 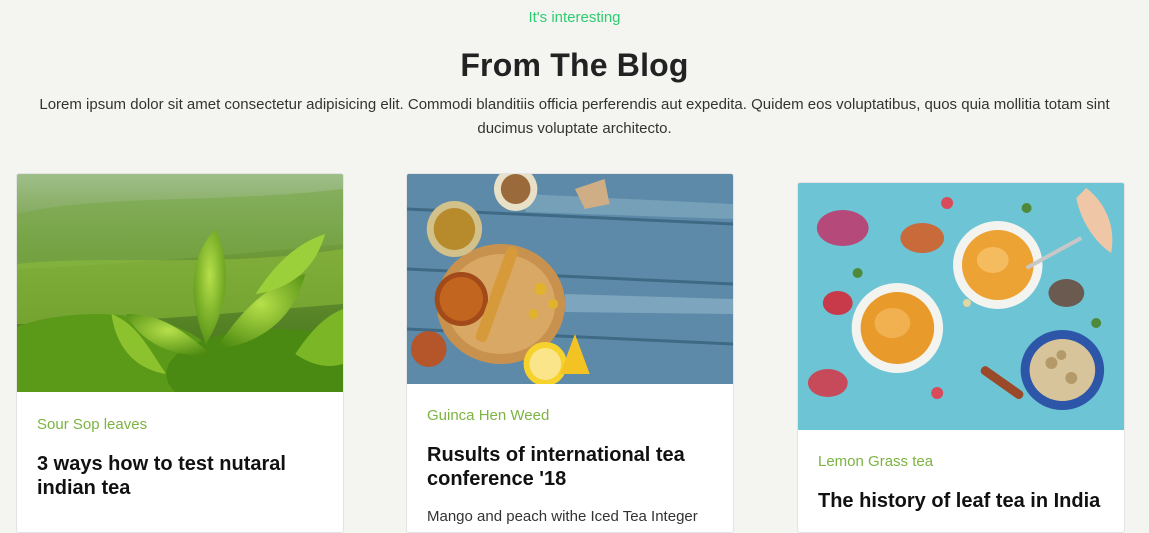 What do you see at coordinates (961, 501) in the screenshot?
I see `post-title: The history of leaf tea in India` at bounding box center [961, 501].